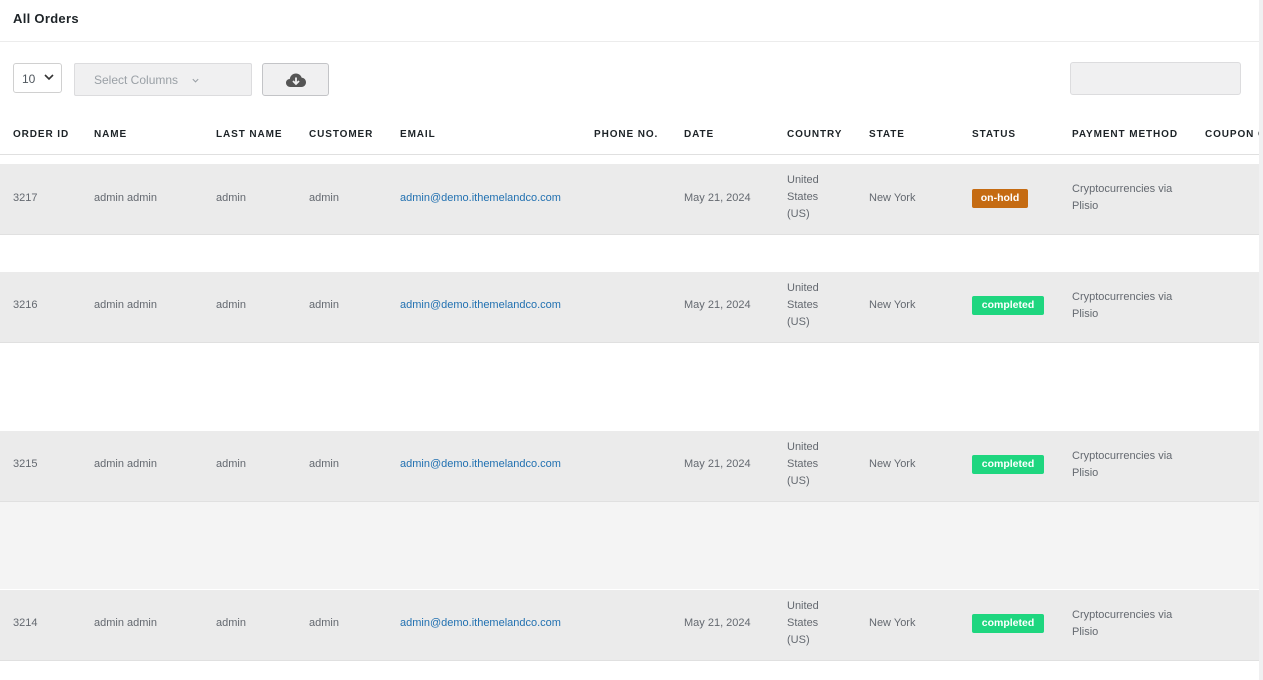 The height and width of the screenshot is (680, 1263). I want to click on column-header-date: DATE, so click(699, 134).